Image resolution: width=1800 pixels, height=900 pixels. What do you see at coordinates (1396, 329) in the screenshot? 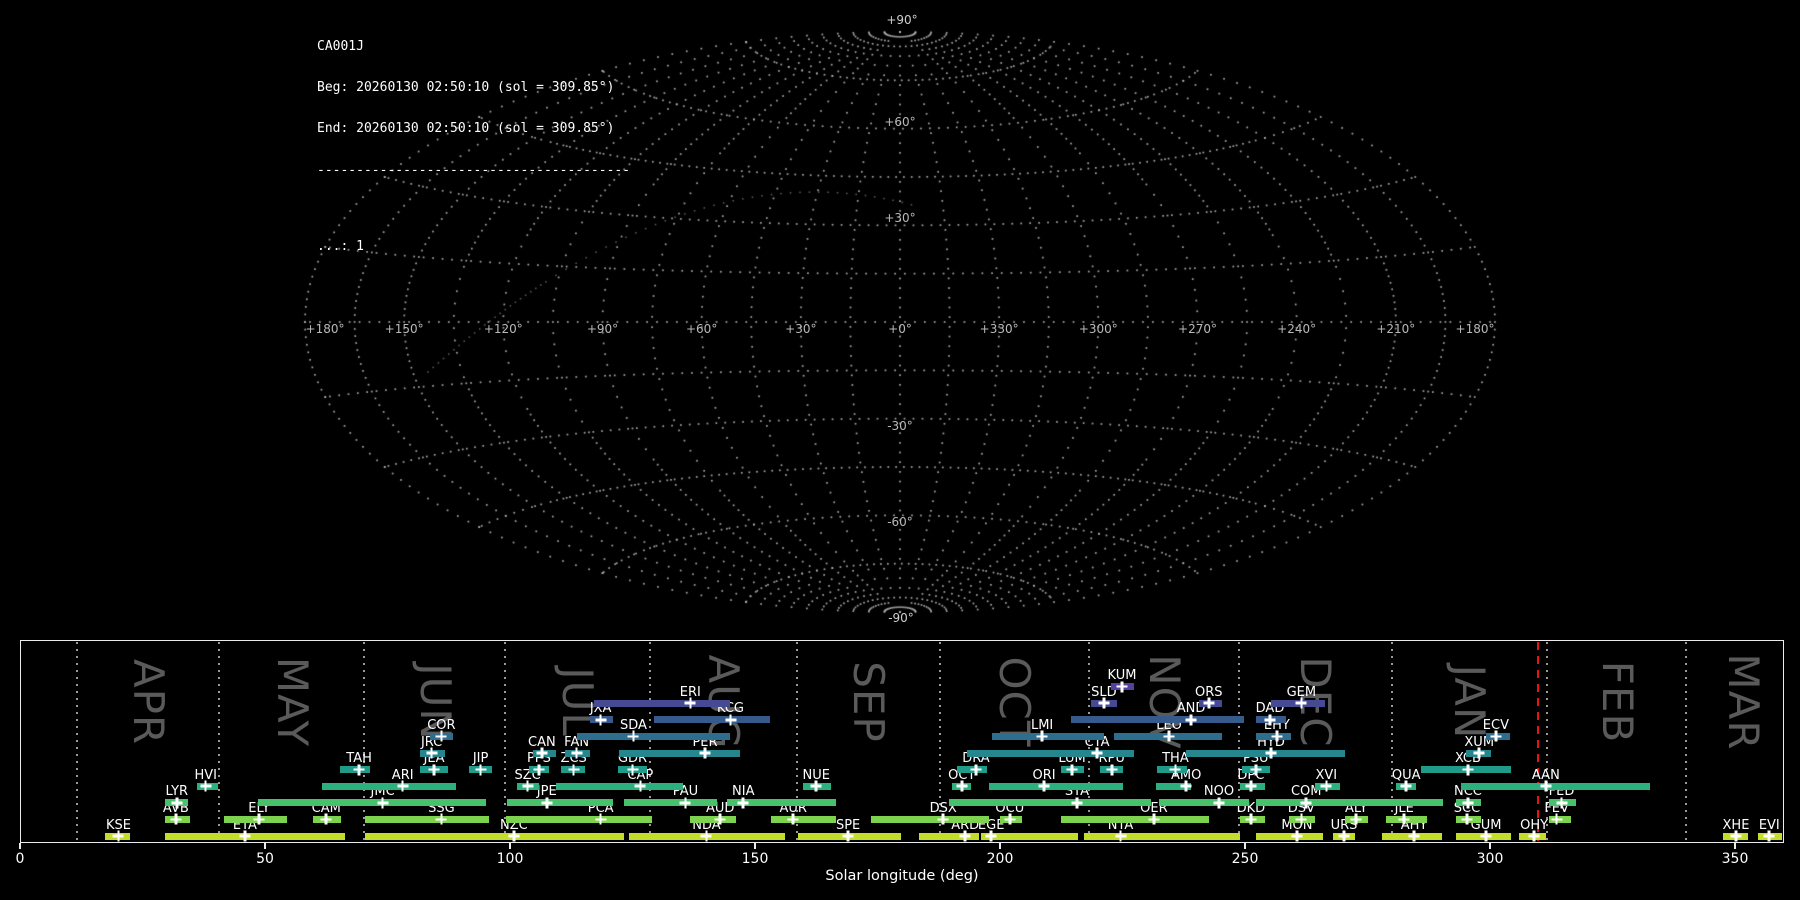
I see `equator-longitude-label: +210°` at bounding box center [1396, 329].